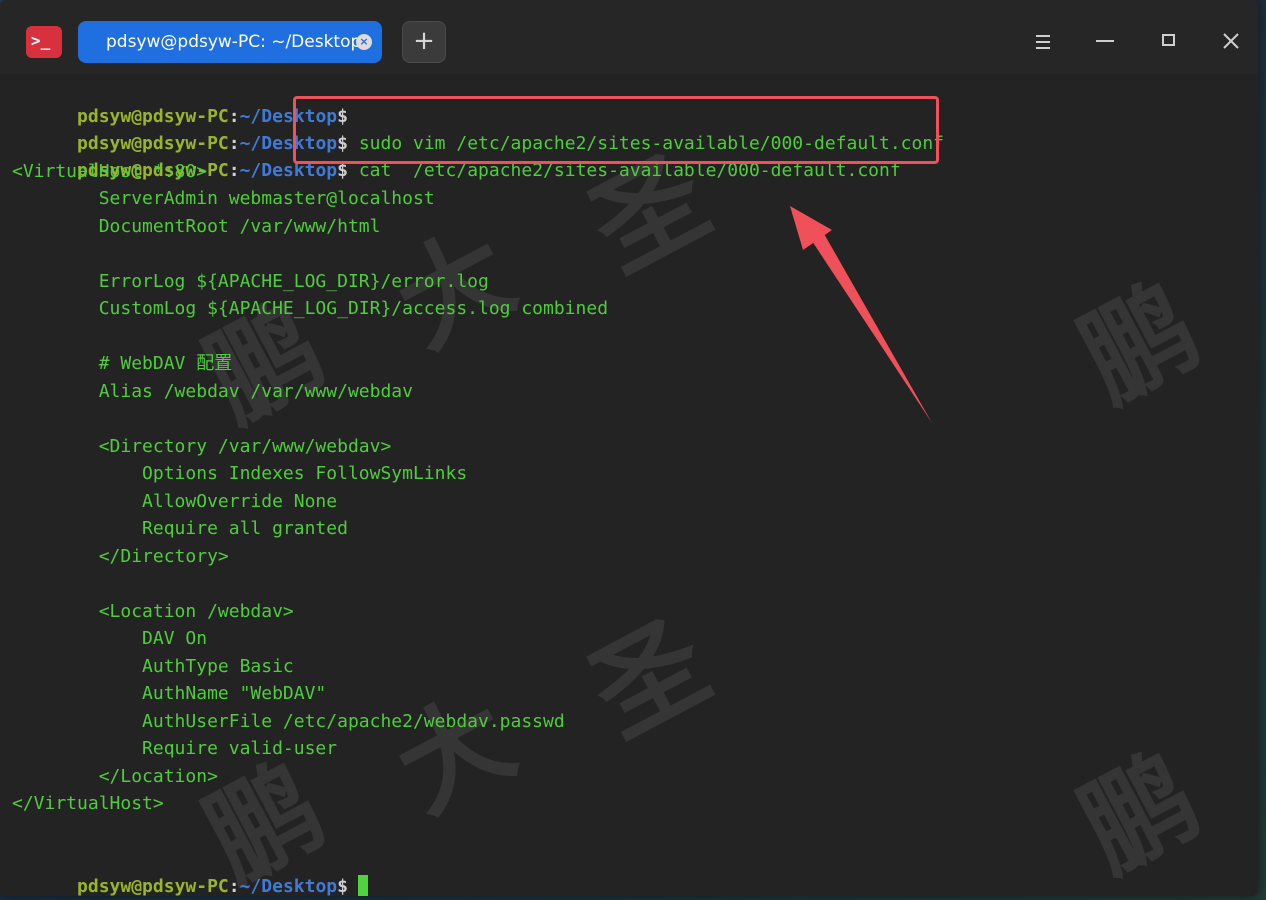 The height and width of the screenshot is (900, 1266). What do you see at coordinates (861, 314) in the screenshot?
I see `annotation-arrow-icon` at bounding box center [861, 314].